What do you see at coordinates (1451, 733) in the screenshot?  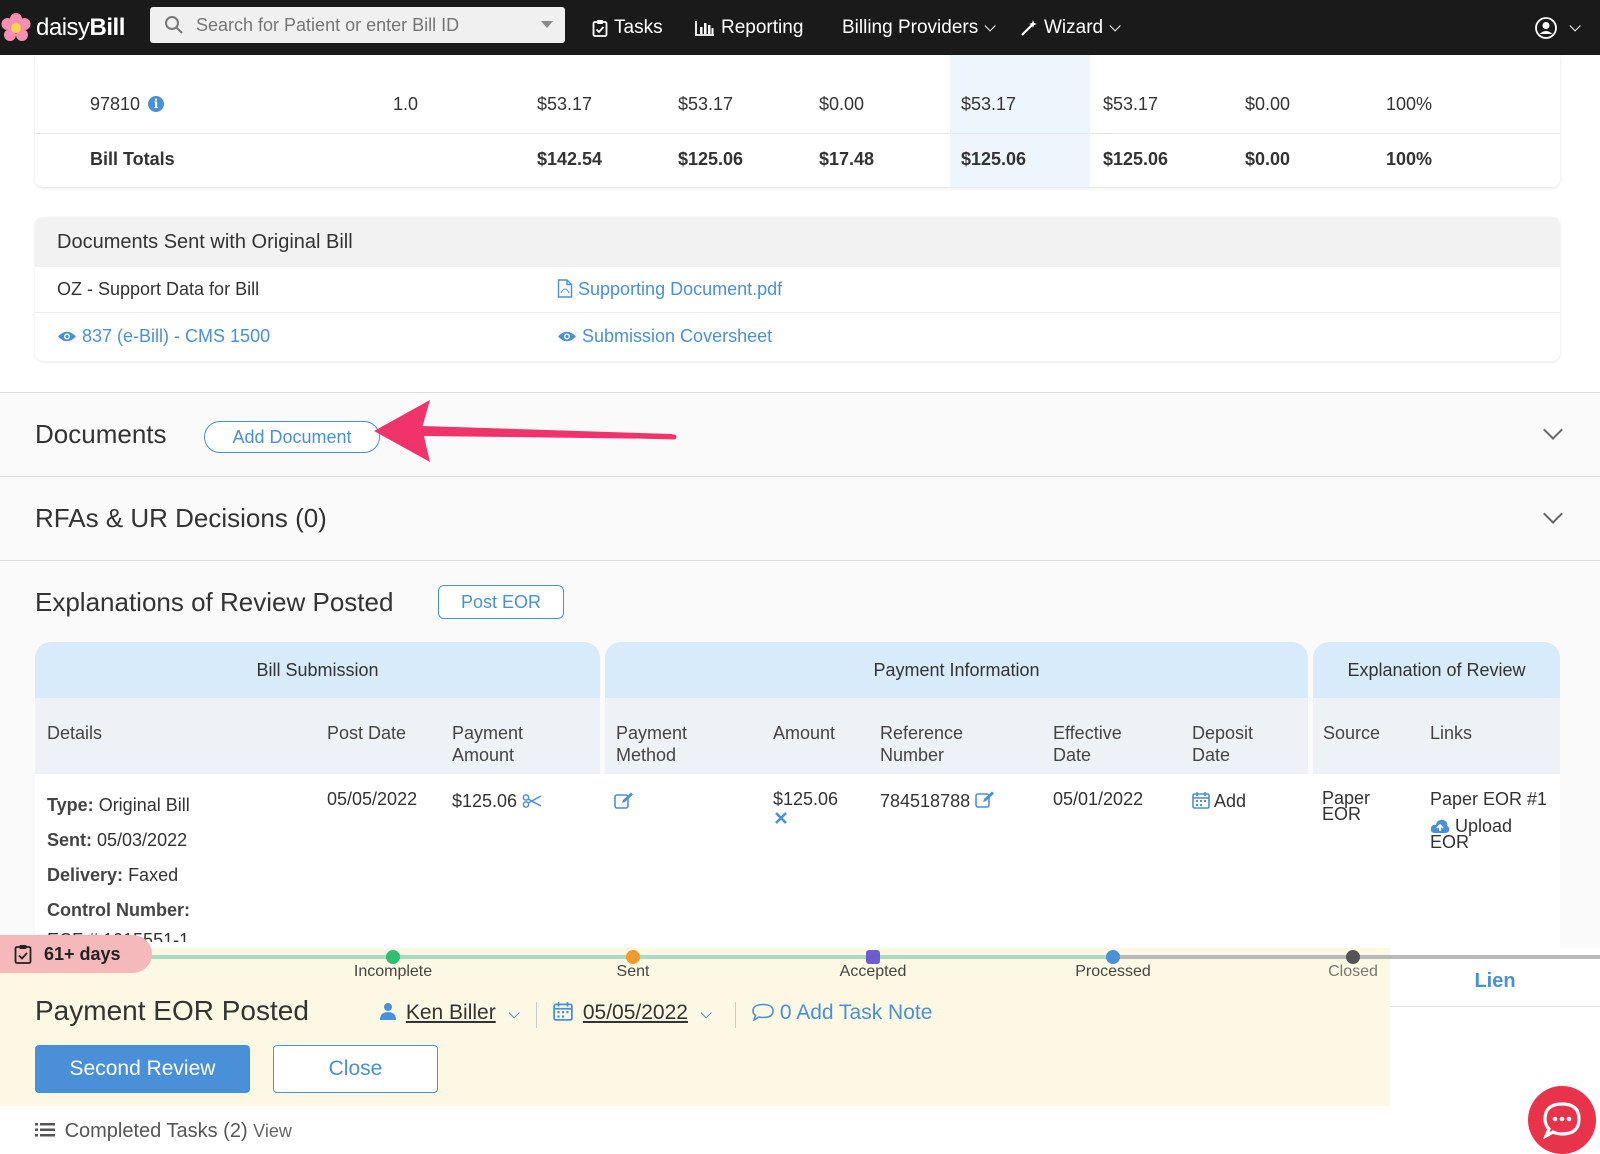 I see `col-links: Links` at bounding box center [1451, 733].